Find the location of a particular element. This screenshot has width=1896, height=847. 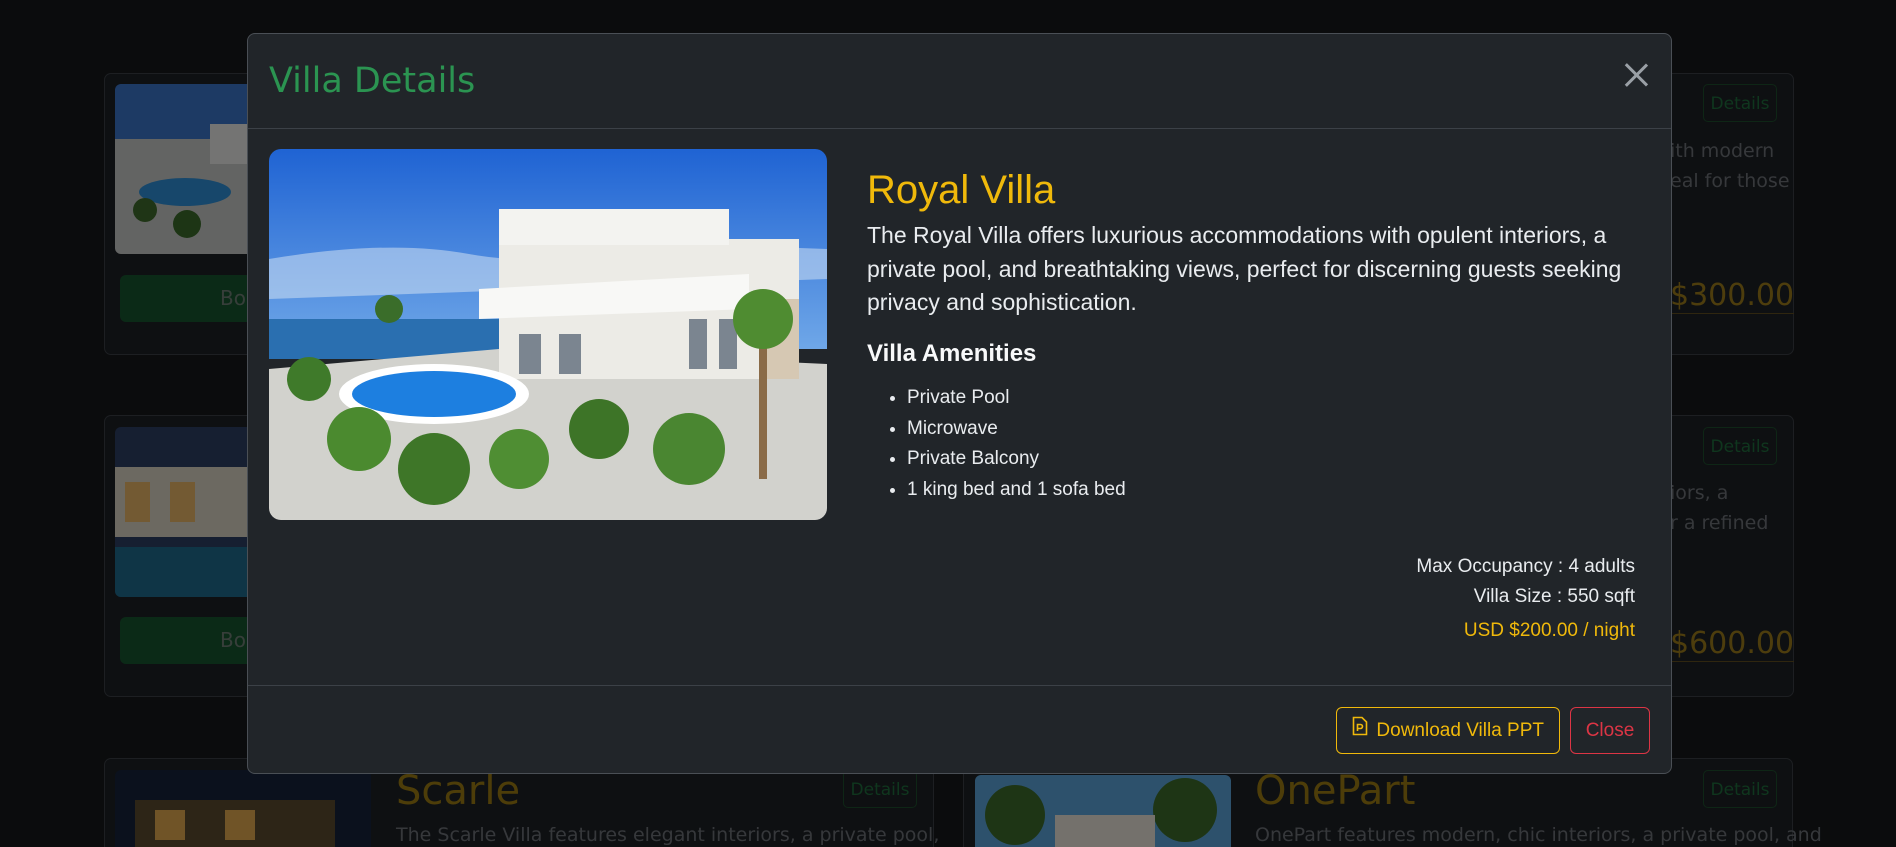

amenity-item: Microwave is located at coordinates (1016, 429).